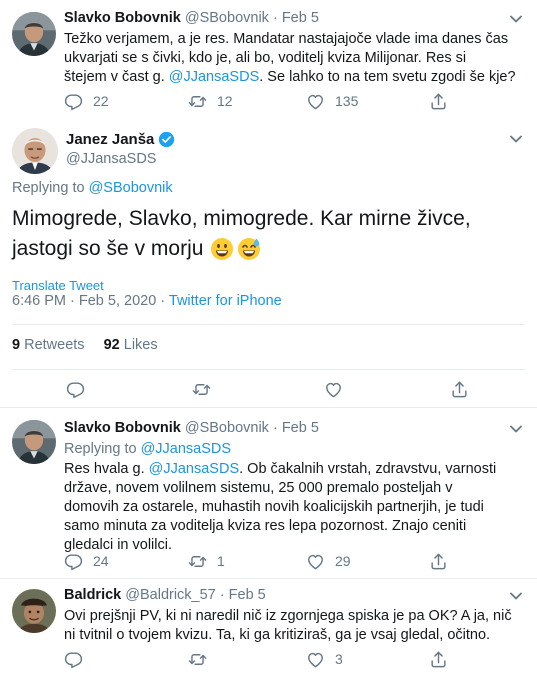 The height and width of the screenshot is (676, 537). What do you see at coordinates (48, 345) in the screenshot?
I see `retweets-stat: 9 Retweets` at bounding box center [48, 345].